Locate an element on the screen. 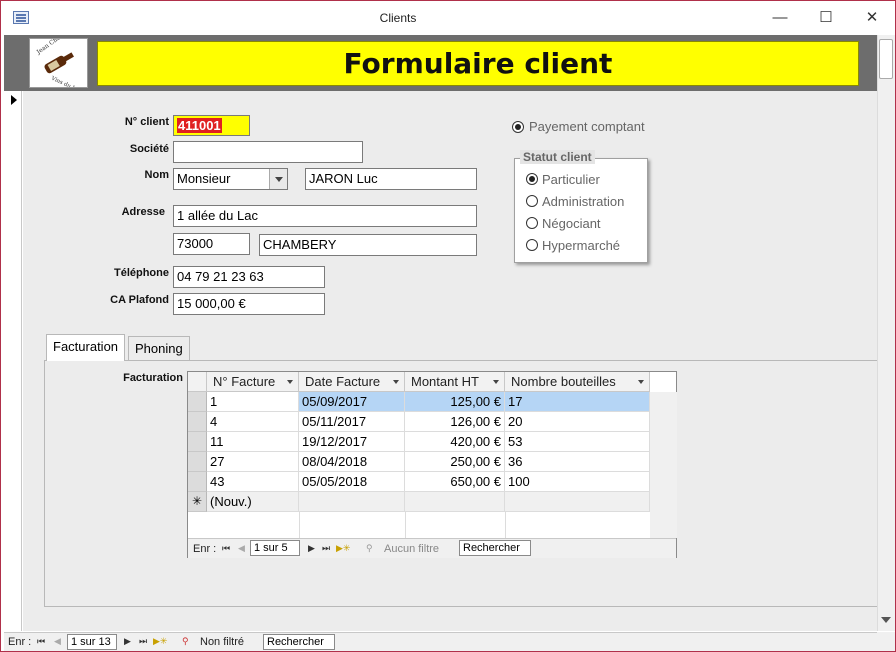 This screenshot has height=652, width=896. code-postal-field: 73000 is located at coordinates (211, 244).